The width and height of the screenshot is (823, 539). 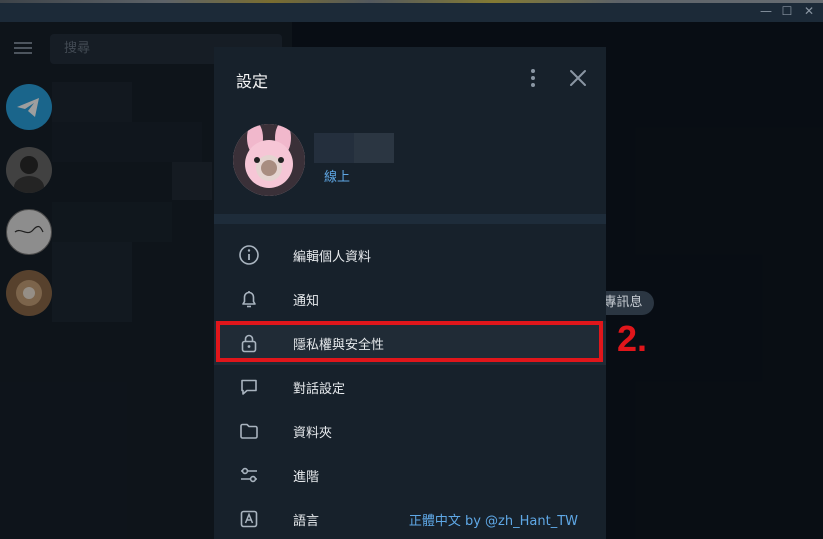 I want to click on menu-item-advanced: 進階, so click(x=410, y=475).